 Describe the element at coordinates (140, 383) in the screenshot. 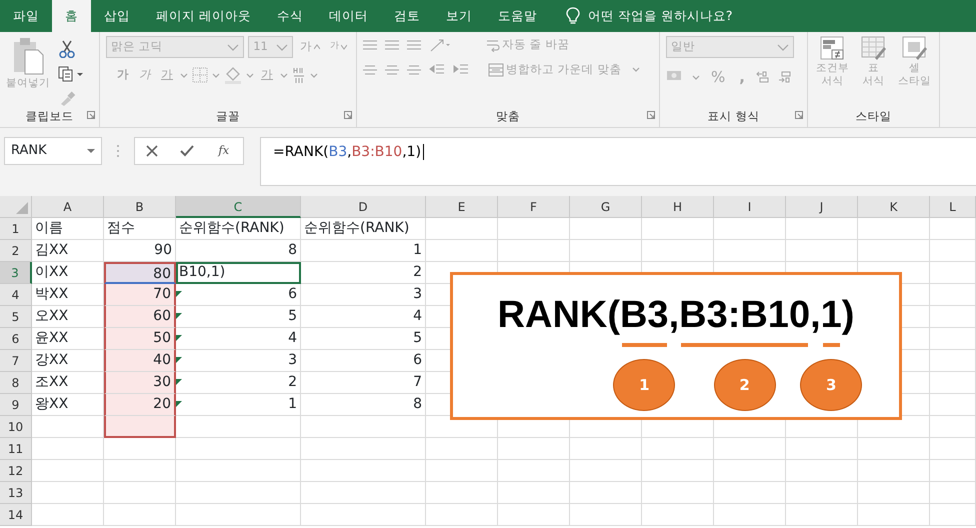

I see `table-cell: 30` at that location.